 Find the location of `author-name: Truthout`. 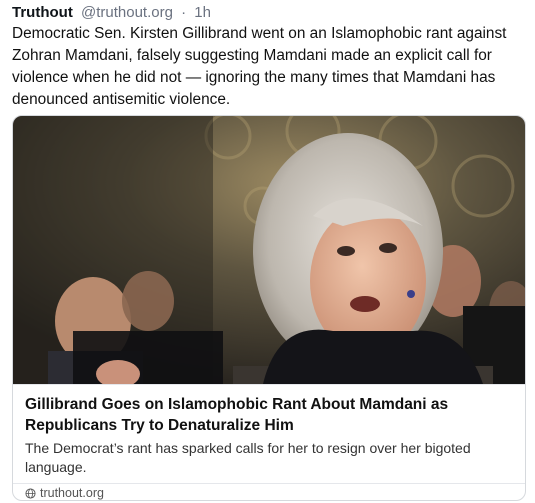

author-name: Truthout is located at coordinates (42, 12).